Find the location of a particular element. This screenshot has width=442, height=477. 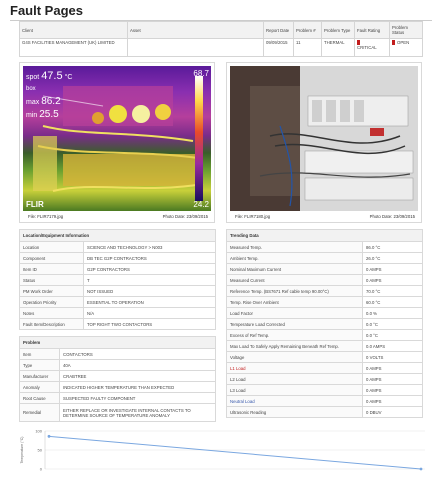

table-row: Ultrasonic Reading 0 DBUV is located at coordinates (324, 412).